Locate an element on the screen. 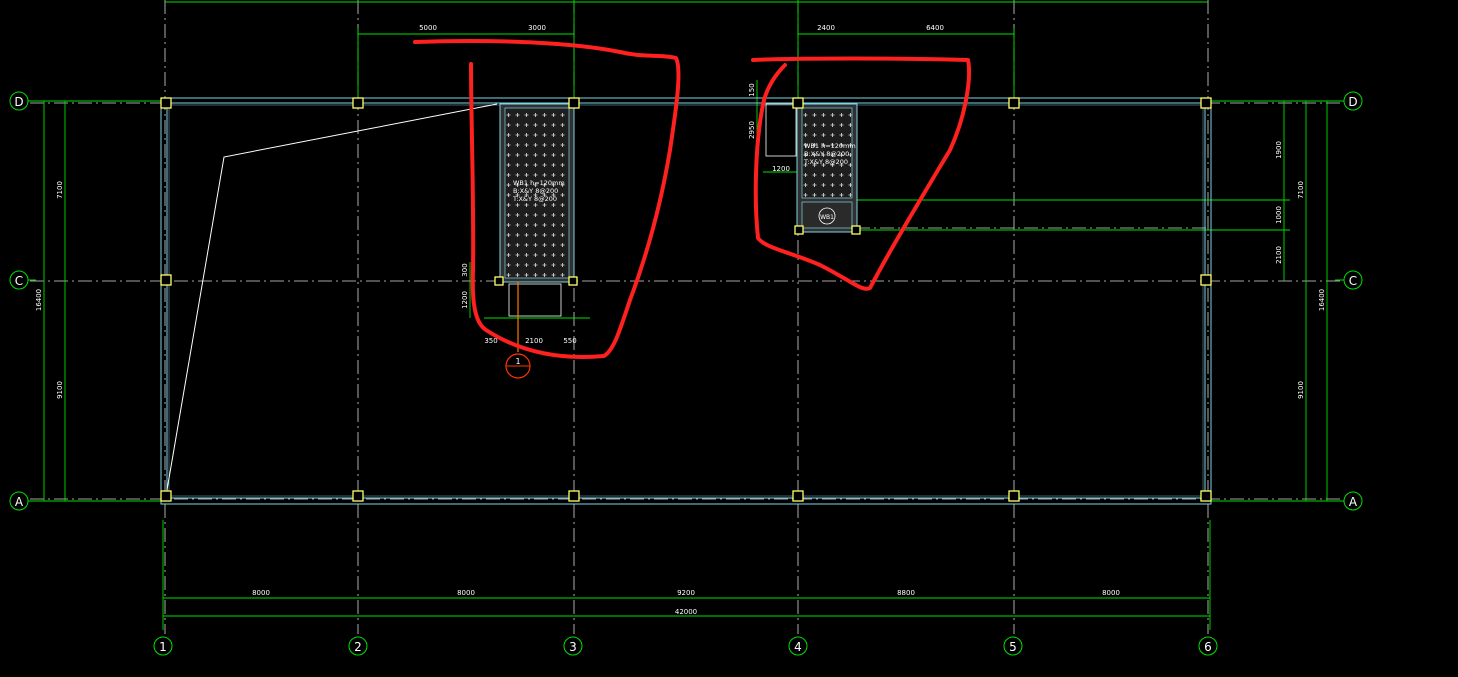 The width and height of the screenshot is (1458, 677). dim-bottom-4: 8800 is located at coordinates (906, 593).